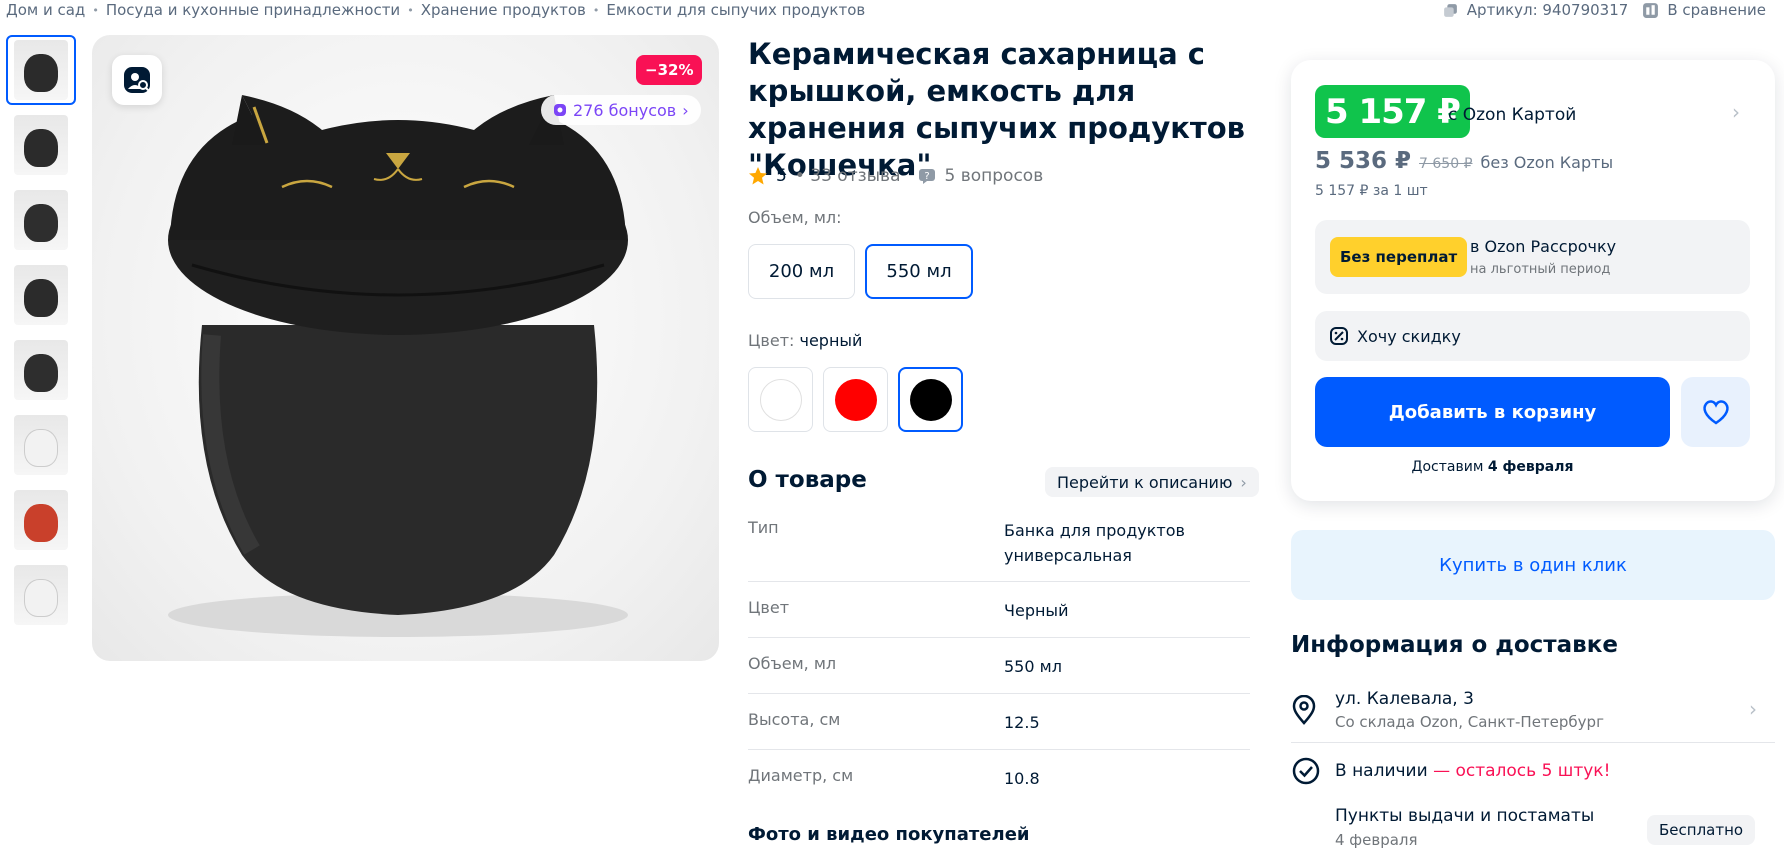 This screenshot has height=863, width=1784. What do you see at coordinates (930, 399) in the screenshot?
I see `color-option-black` at bounding box center [930, 399].